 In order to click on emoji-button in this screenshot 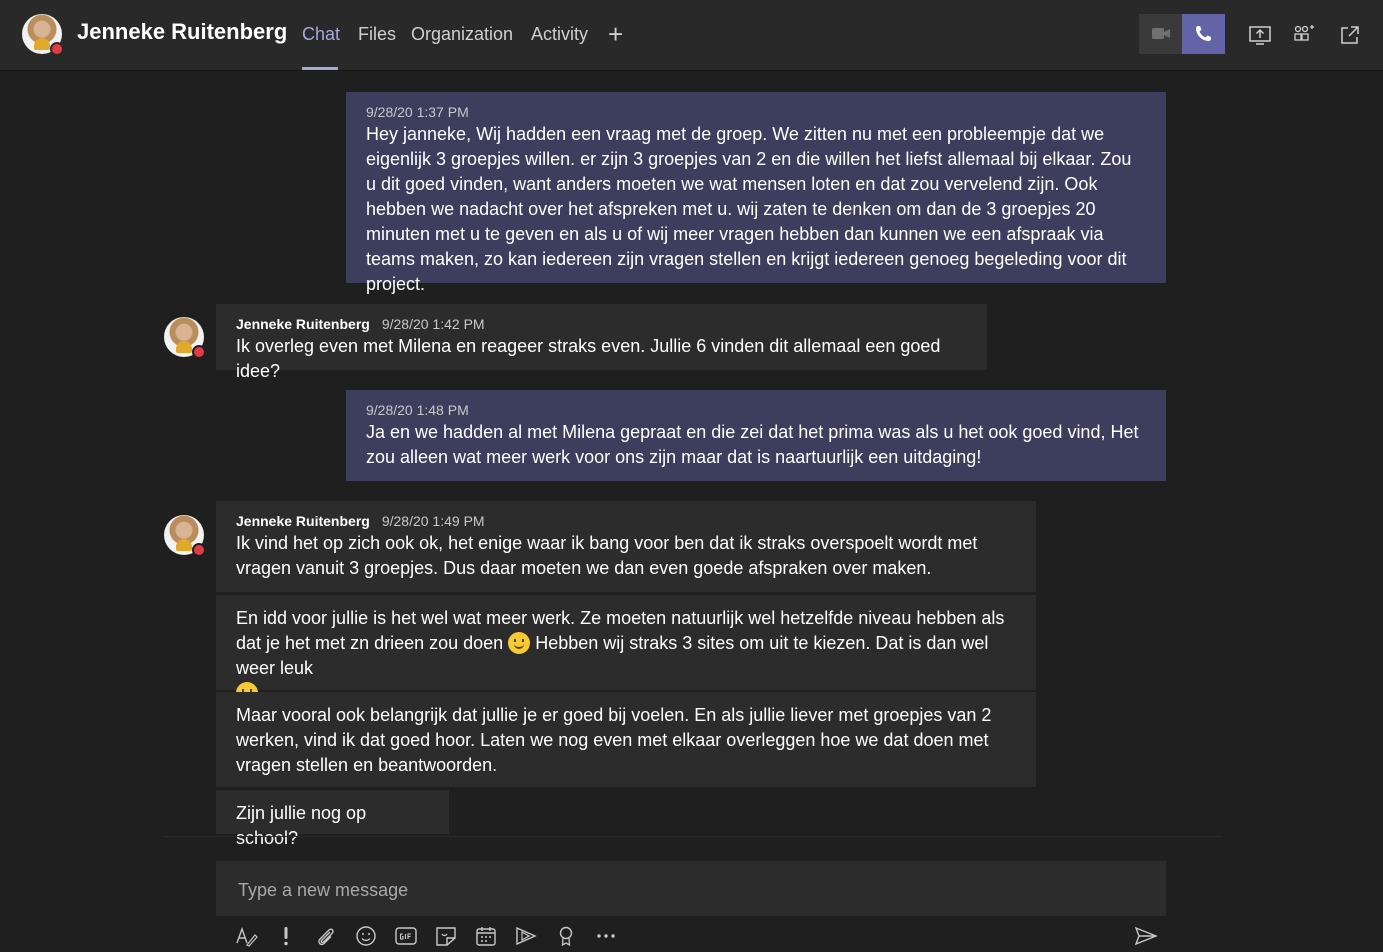, I will do `click(366, 936)`.